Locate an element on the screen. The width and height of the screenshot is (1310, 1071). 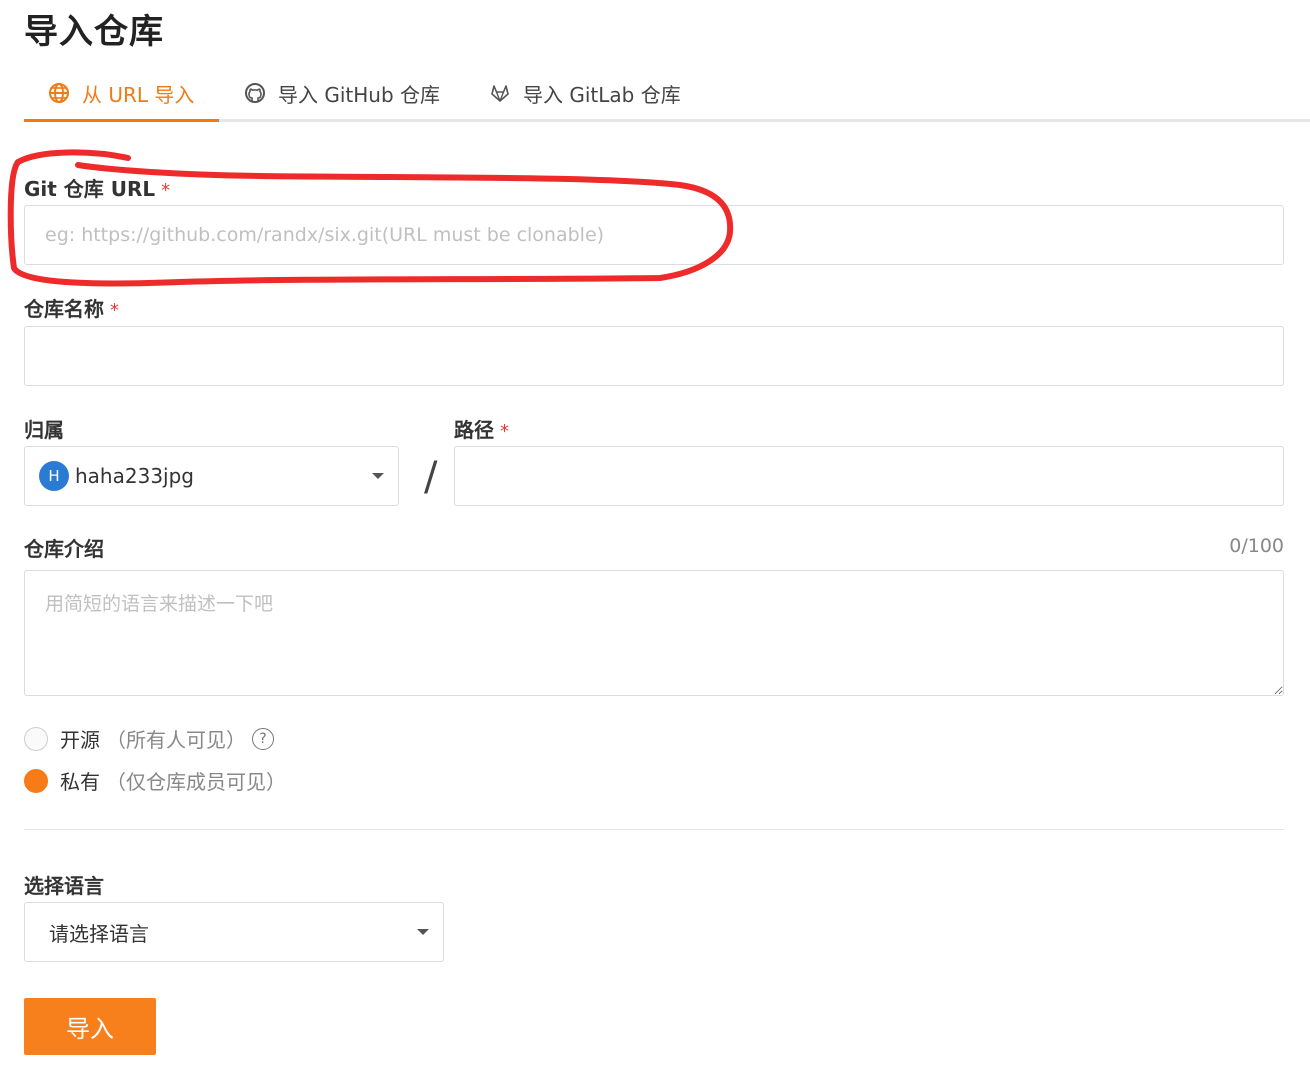
git-url-label: Git 仓库 URL * is located at coordinates (97, 189).